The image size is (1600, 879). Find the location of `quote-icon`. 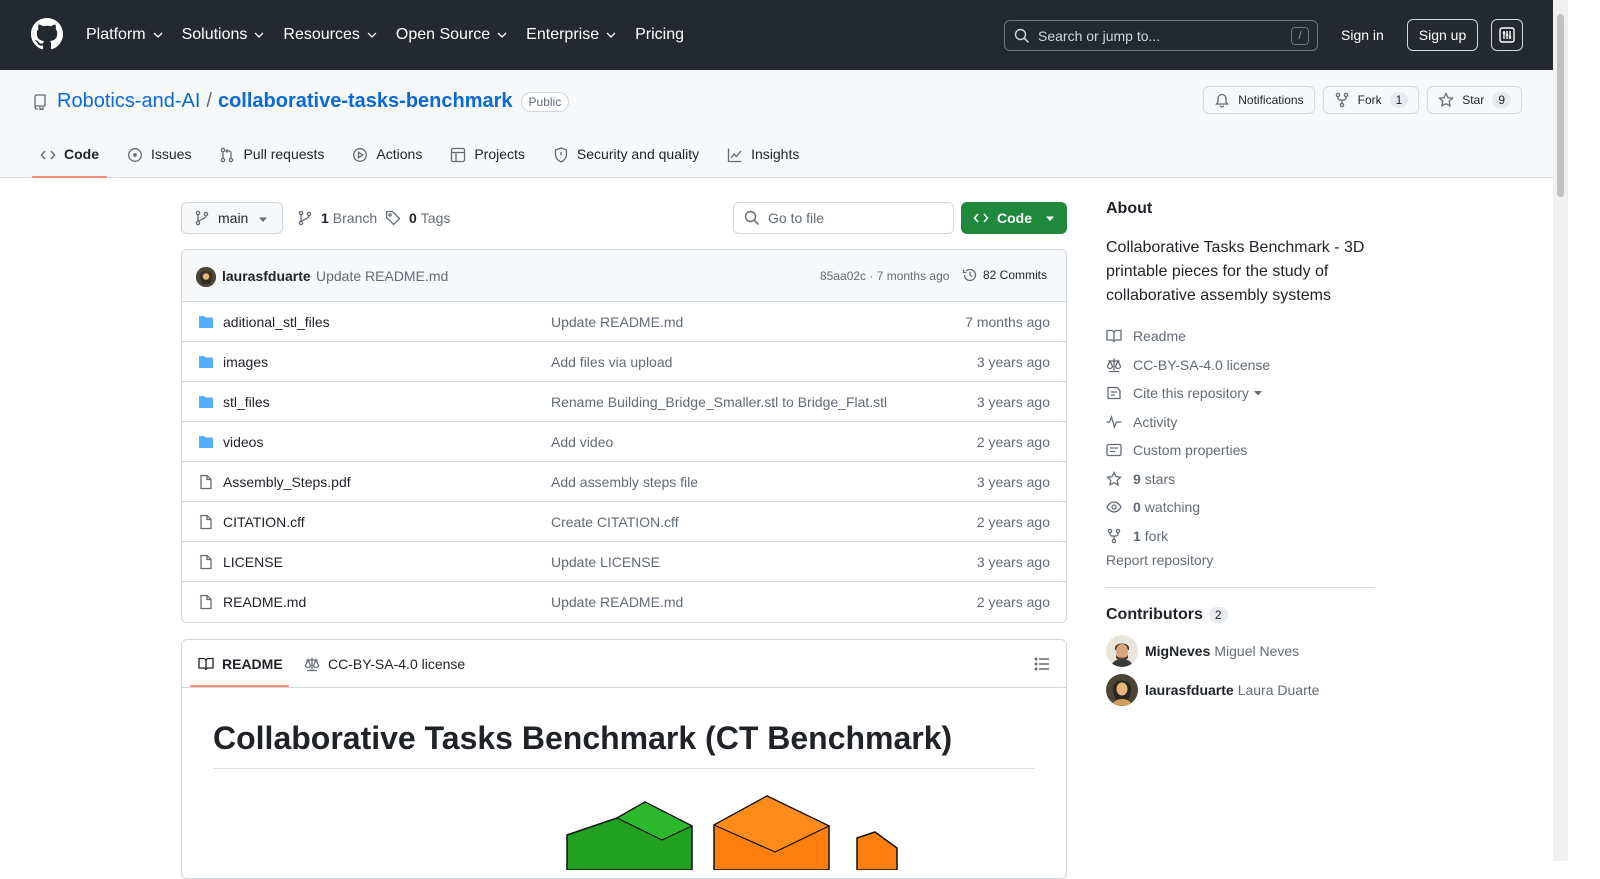

quote-icon is located at coordinates (1114, 393).